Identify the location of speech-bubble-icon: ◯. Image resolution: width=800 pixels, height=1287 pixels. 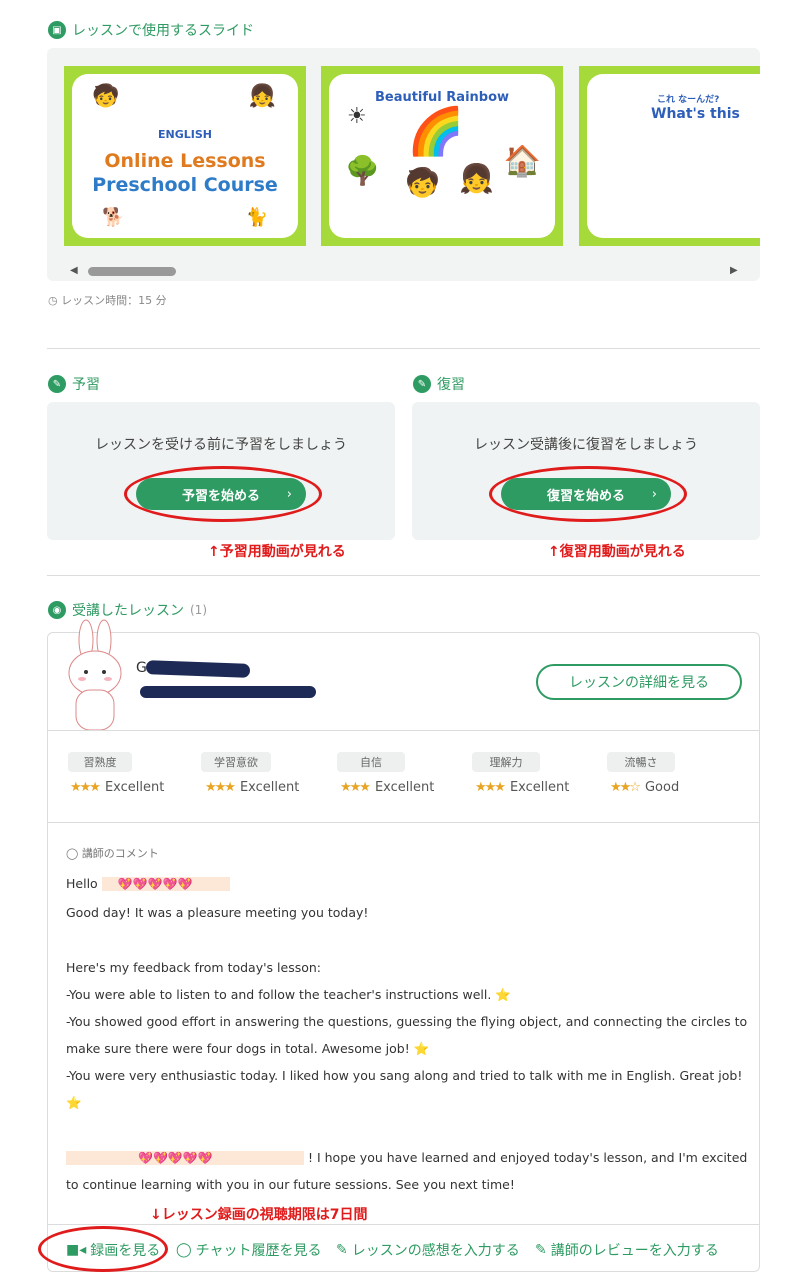
(72, 853).